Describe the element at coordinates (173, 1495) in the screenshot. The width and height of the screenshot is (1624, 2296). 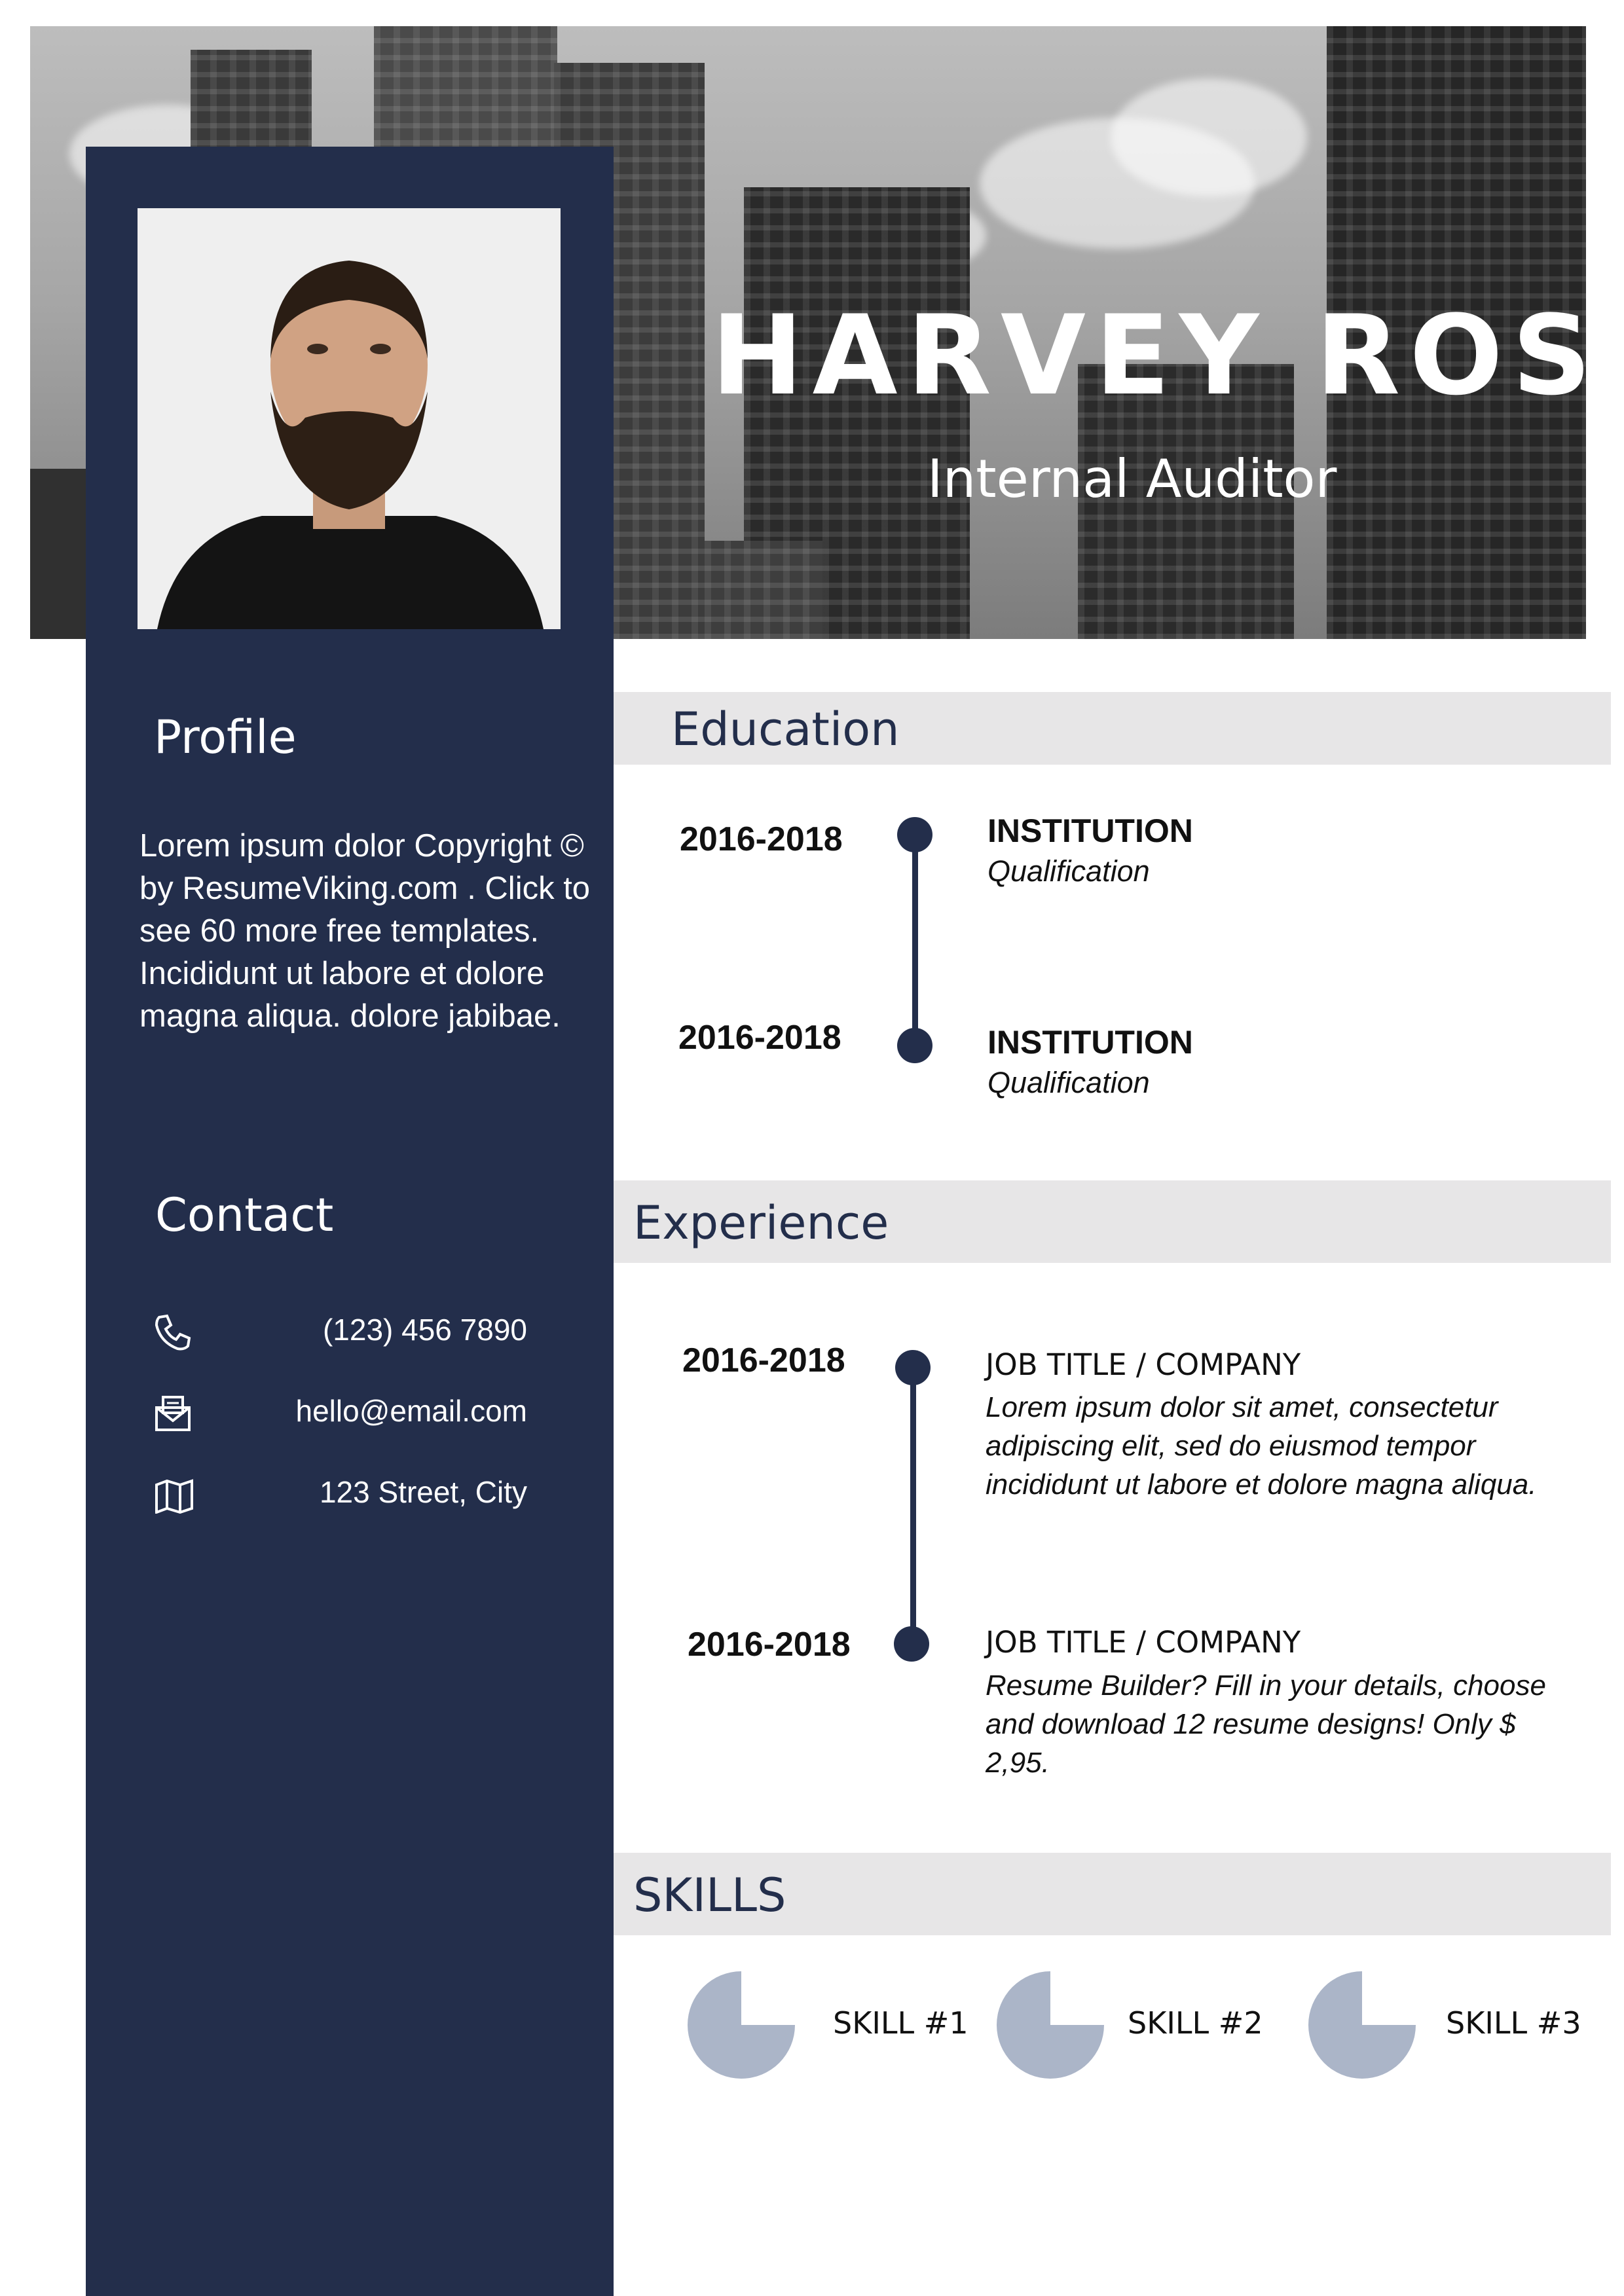
I see `map-icon` at that location.